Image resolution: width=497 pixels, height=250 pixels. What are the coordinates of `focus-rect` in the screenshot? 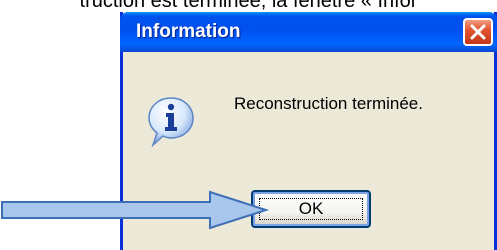 It's located at (311, 209).